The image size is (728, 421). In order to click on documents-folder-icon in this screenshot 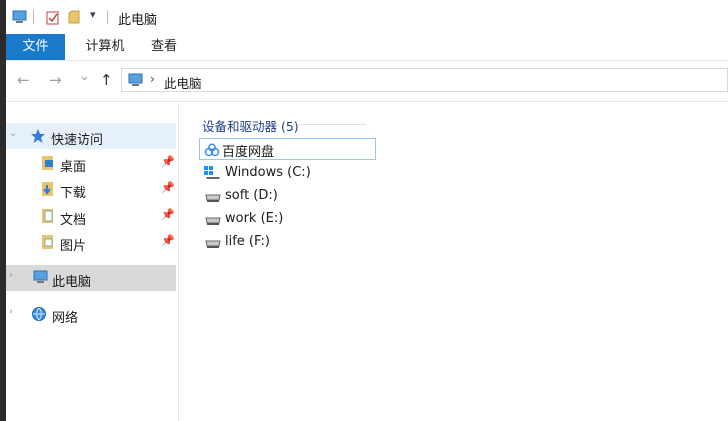, I will do `click(47, 216)`.